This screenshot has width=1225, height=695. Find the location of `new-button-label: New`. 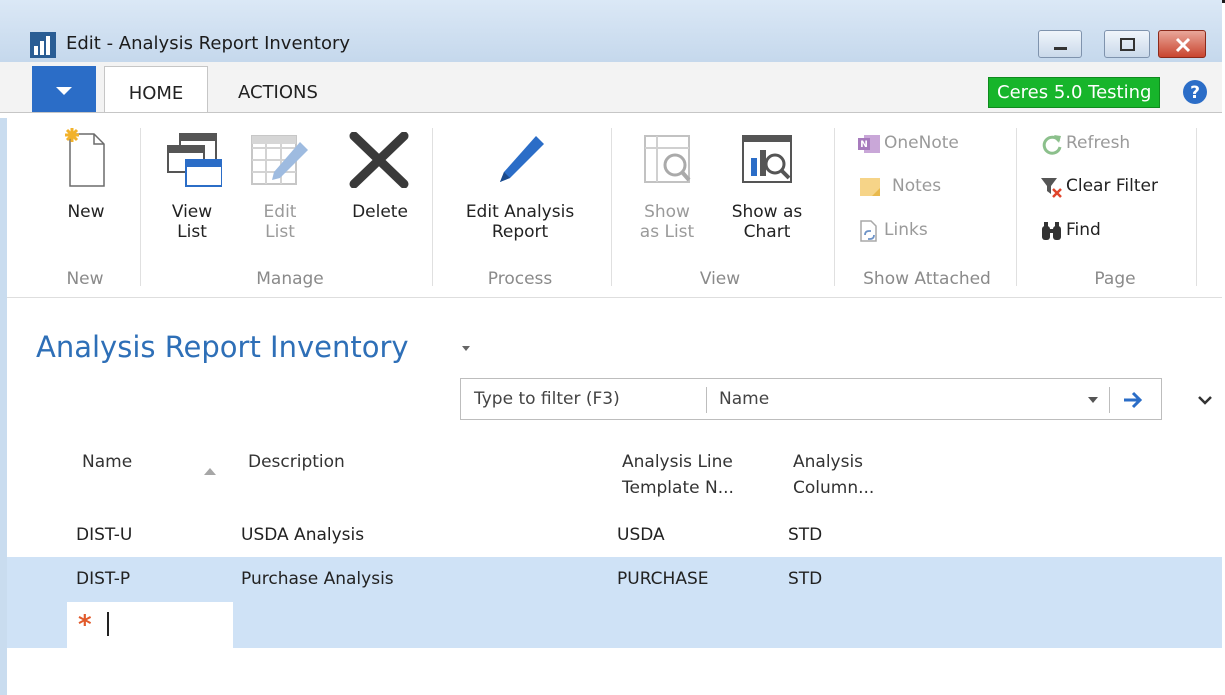

new-button-label: New is located at coordinates (86, 212).